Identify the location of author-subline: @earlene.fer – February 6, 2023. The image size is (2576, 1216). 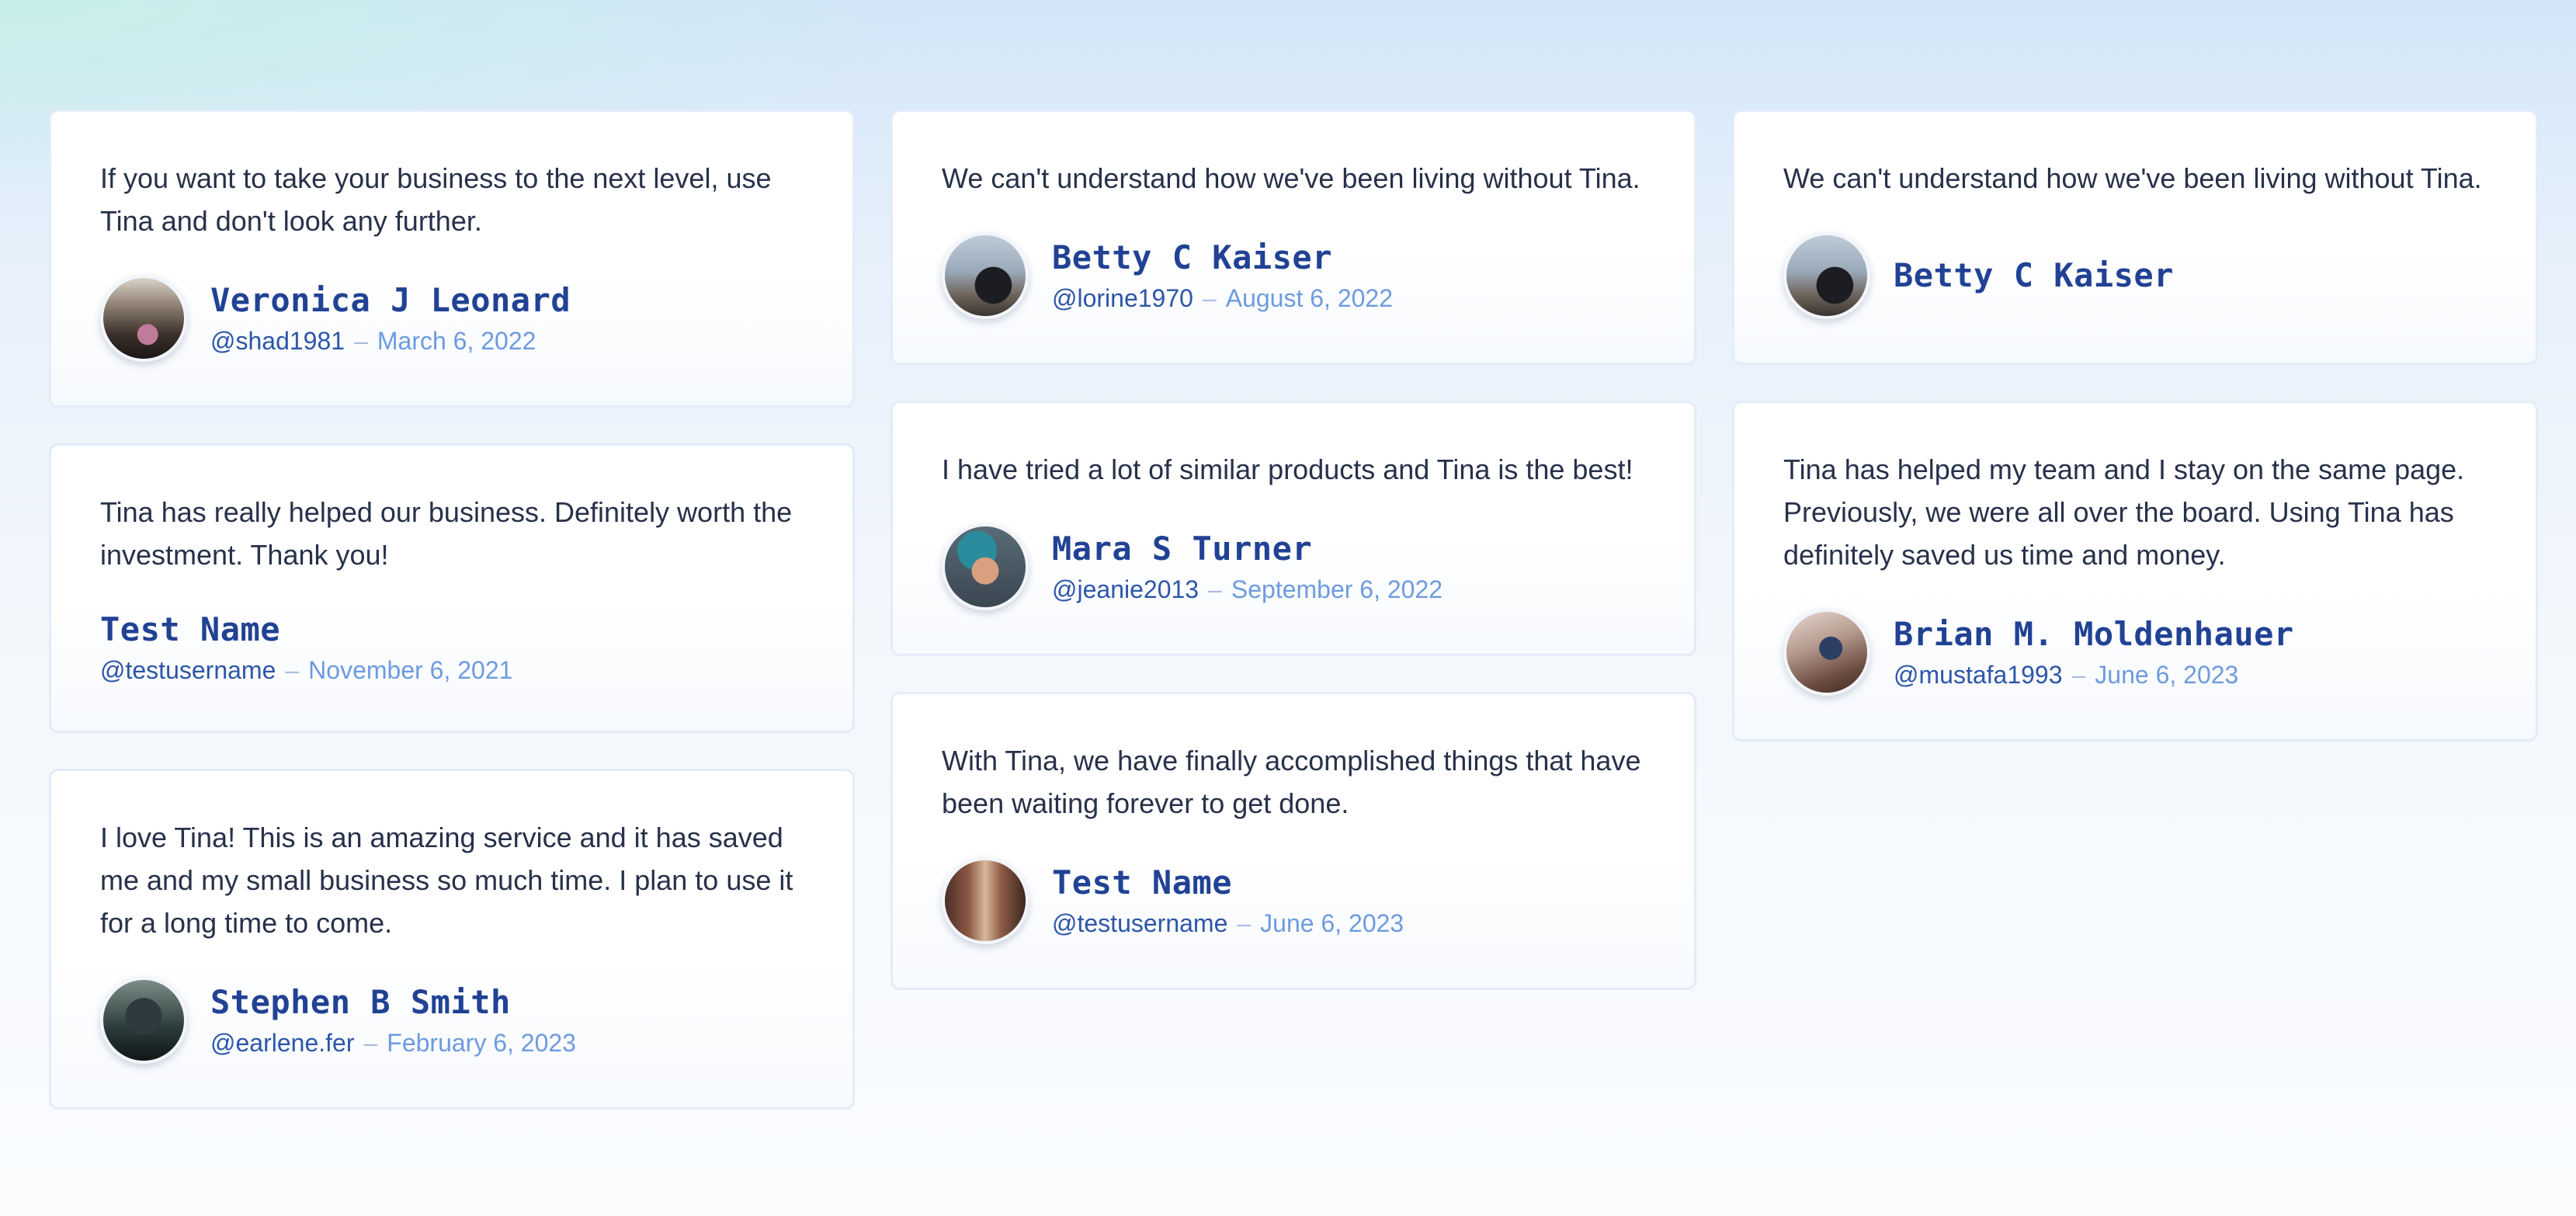
(393, 1043).